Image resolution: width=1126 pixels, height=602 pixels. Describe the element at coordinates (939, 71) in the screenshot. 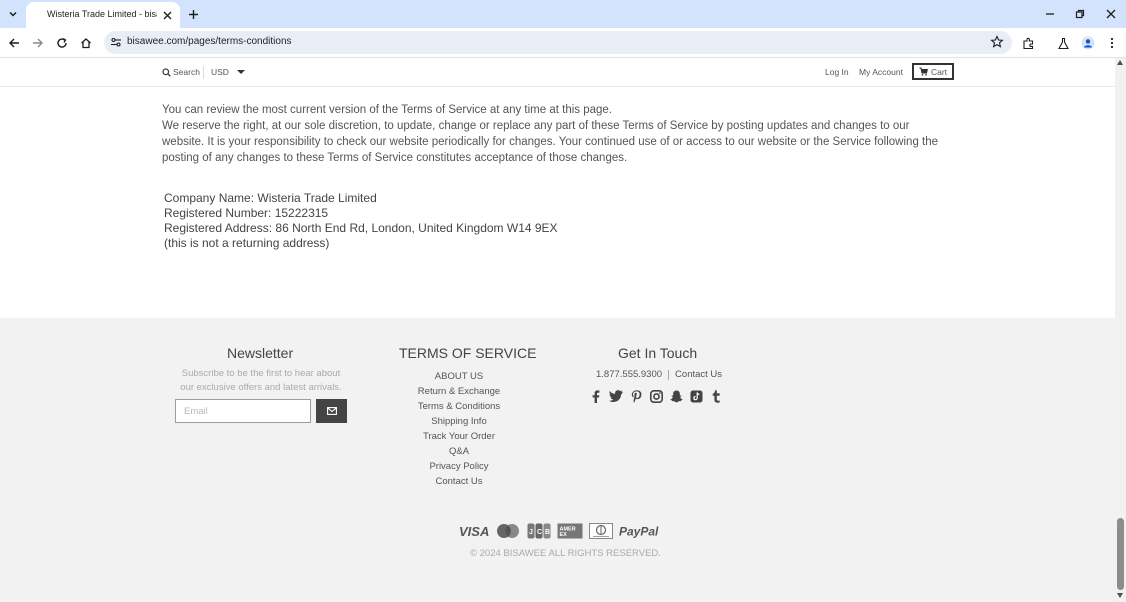

I see `cart-label: Cart` at that location.